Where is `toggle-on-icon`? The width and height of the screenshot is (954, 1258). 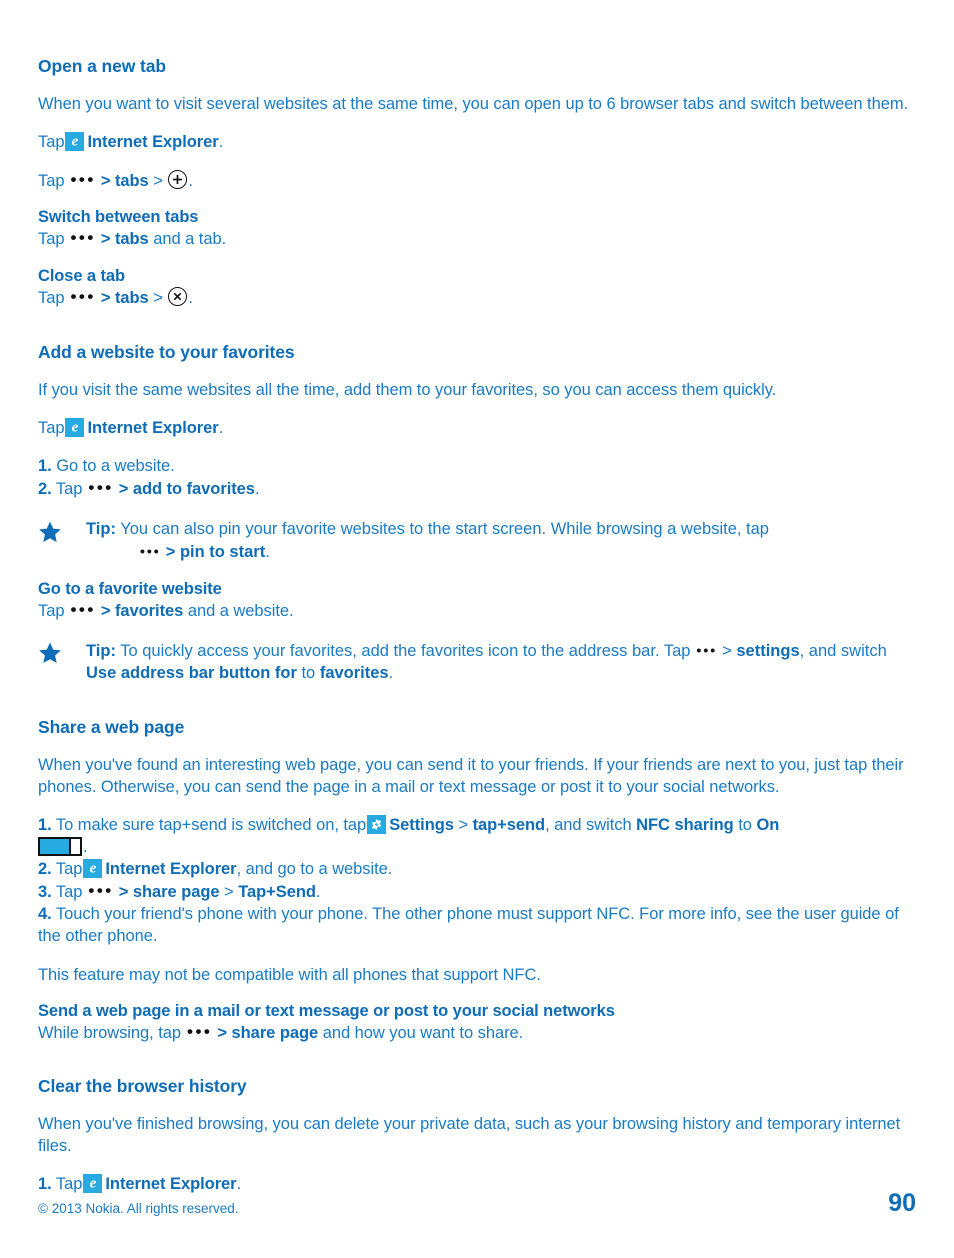
toggle-on-icon is located at coordinates (60, 846).